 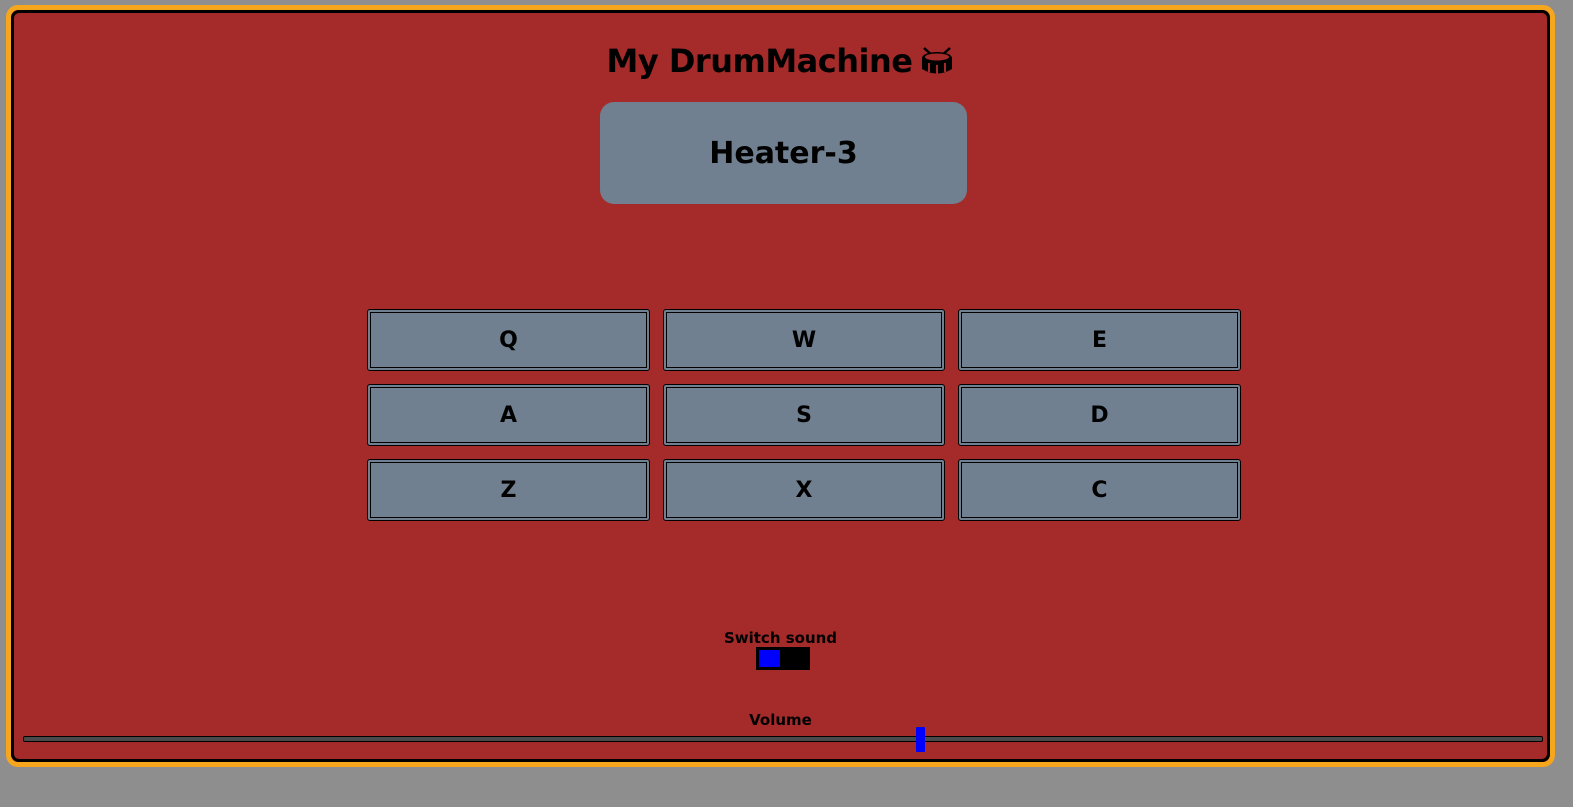 What do you see at coordinates (759, 61) in the screenshot?
I see `app-title-text: My DrumMachine` at bounding box center [759, 61].